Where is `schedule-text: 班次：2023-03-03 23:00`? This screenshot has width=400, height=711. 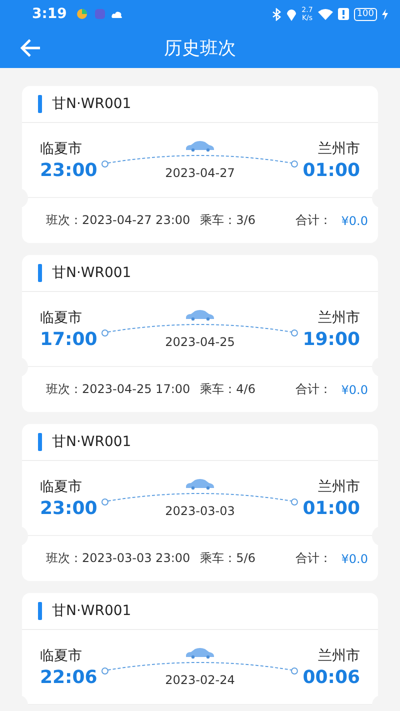
schedule-text: 班次：2023-03-03 23:00 is located at coordinates (118, 558).